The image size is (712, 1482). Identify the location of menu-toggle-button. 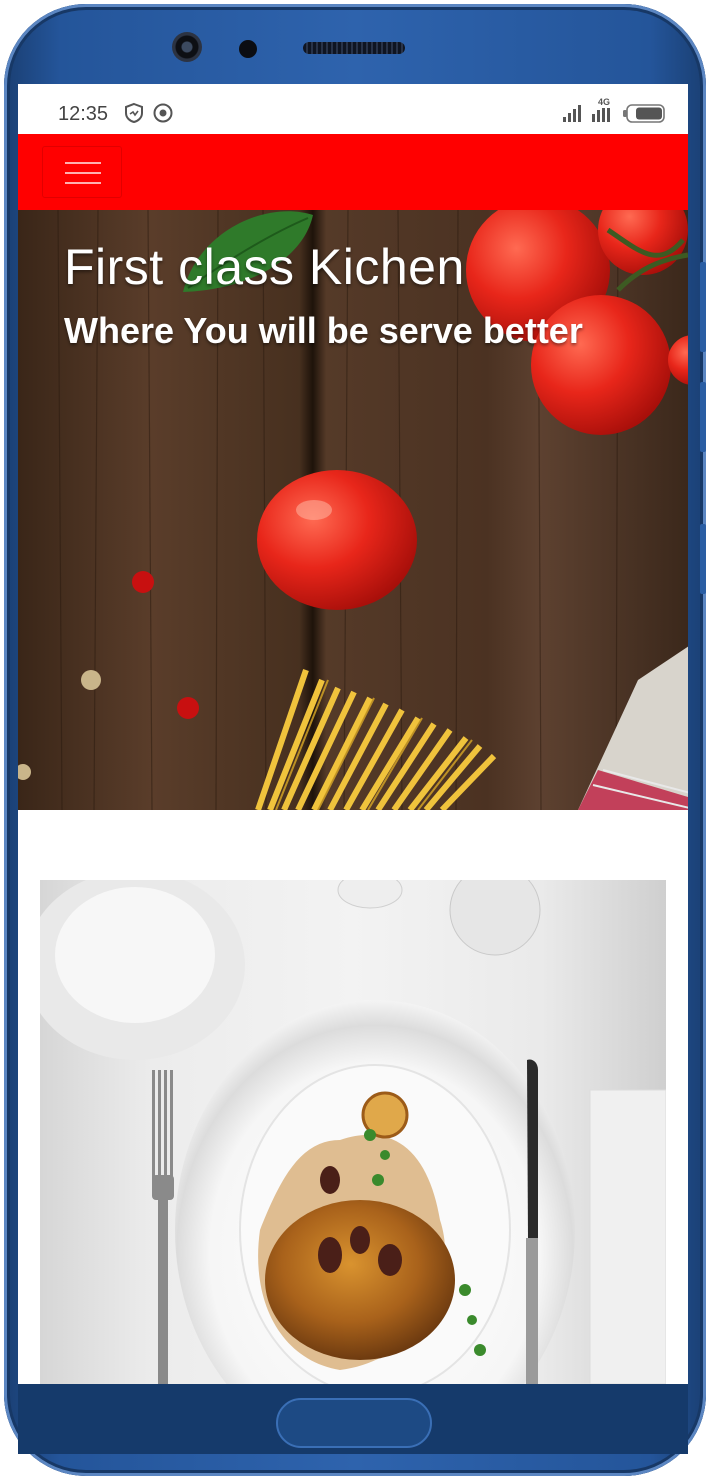
(82, 172).